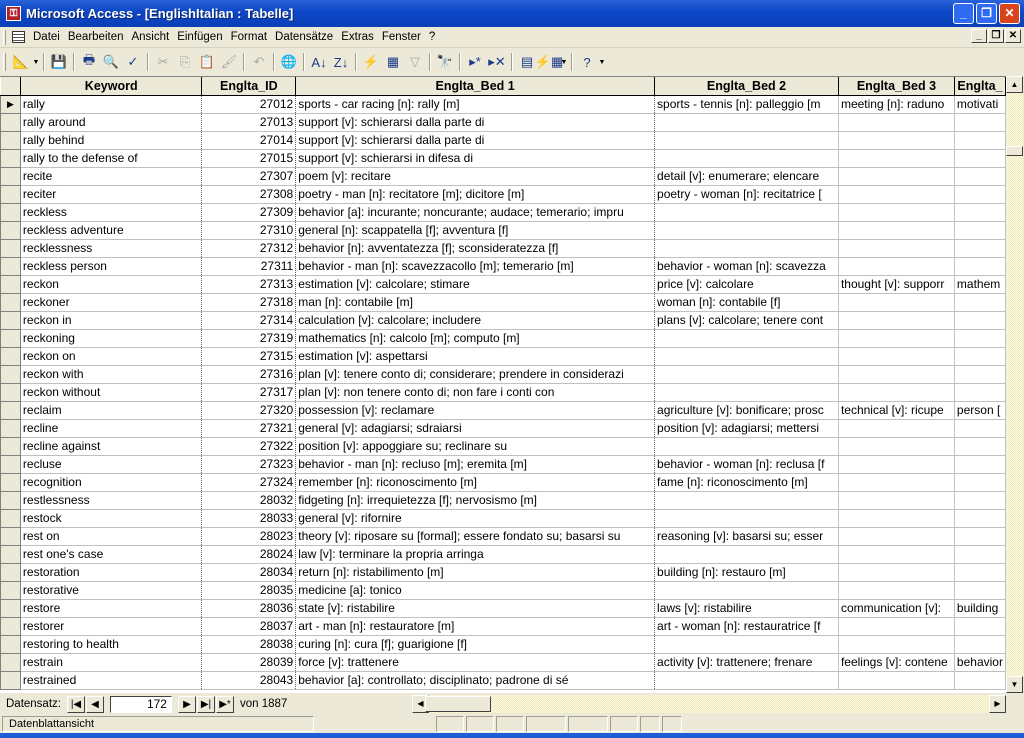  What do you see at coordinates (163, 62) in the screenshot?
I see `cut-icon: ✂` at bounding box center [163, 62].